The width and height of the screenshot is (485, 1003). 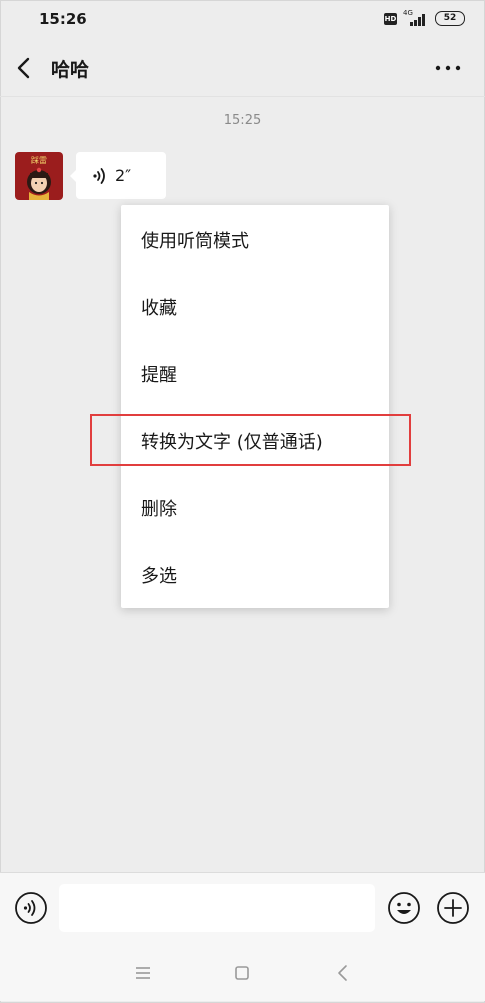 What do you see at coordinates (255, 506) in the screenshot?
I see `menu-item-delete: 删除` at bounding box center [255, 506].